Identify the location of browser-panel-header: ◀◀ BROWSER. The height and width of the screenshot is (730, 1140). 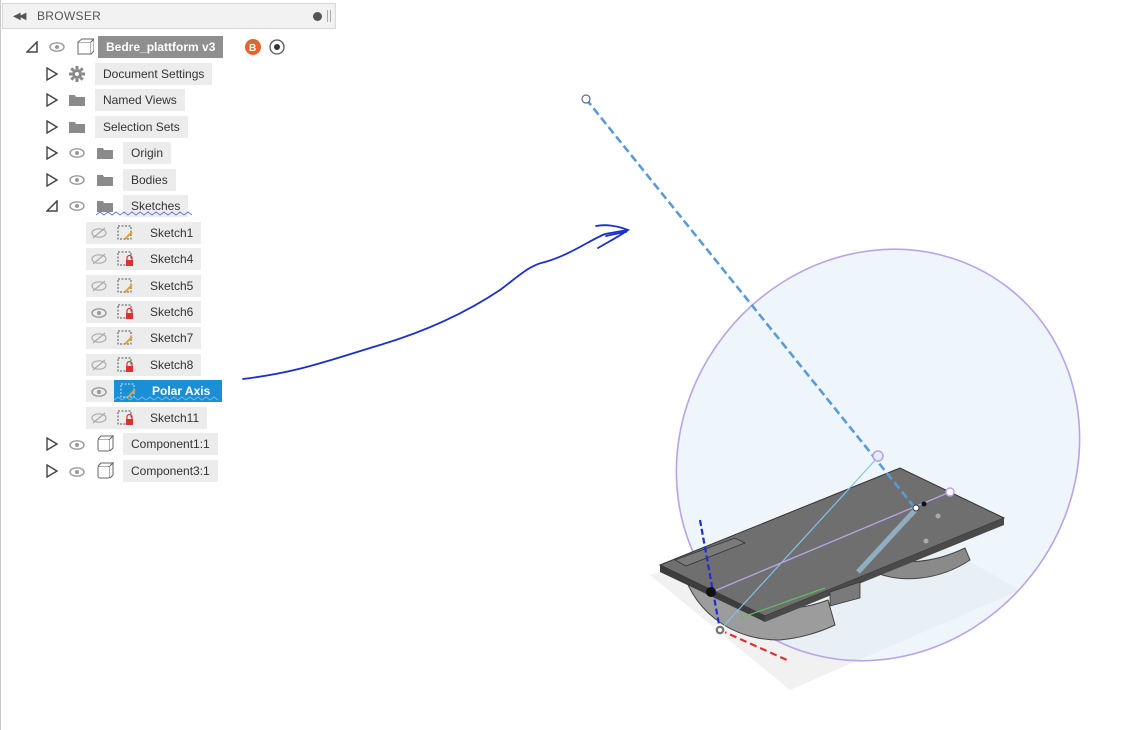
(169, 16).